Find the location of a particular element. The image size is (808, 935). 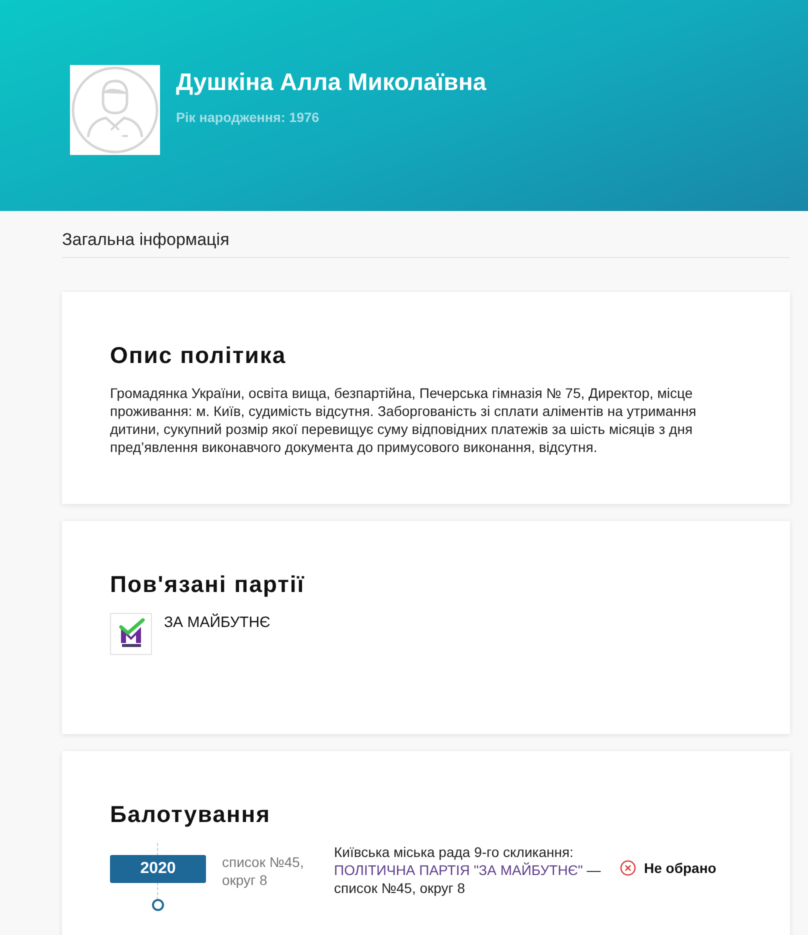

list-number: список №45, округ 8 is located at coordinates (263, 871).